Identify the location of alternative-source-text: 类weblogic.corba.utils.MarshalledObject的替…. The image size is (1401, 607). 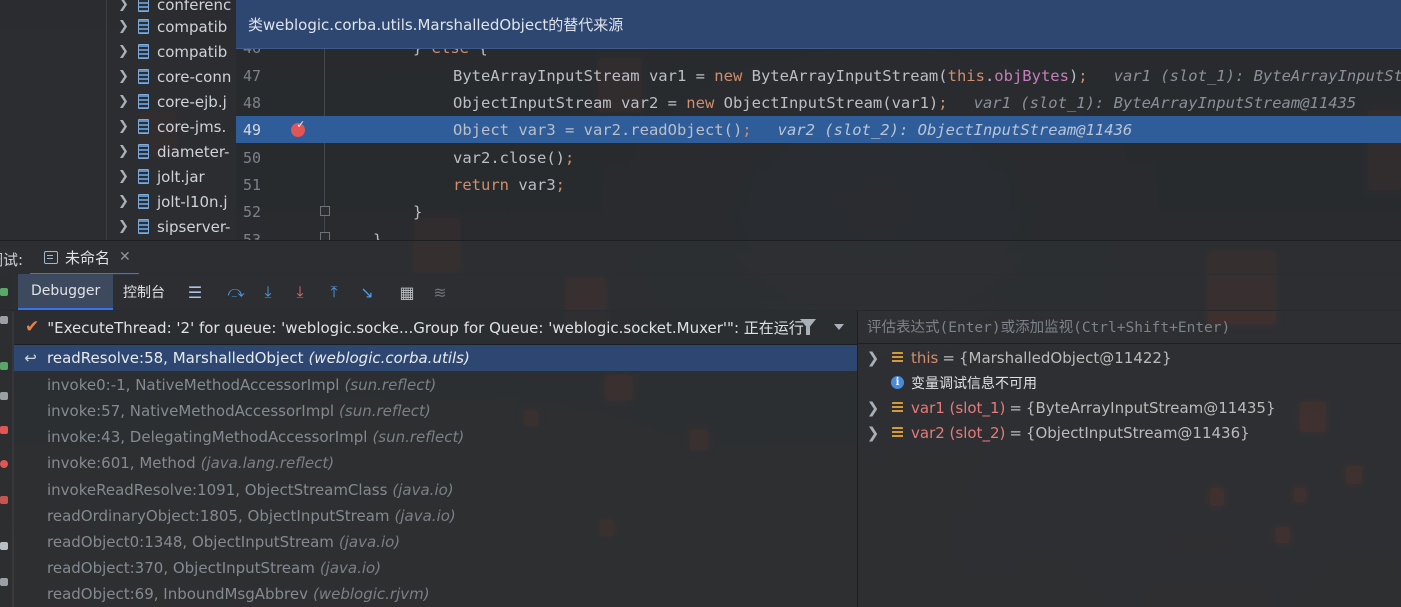
(436, 24).